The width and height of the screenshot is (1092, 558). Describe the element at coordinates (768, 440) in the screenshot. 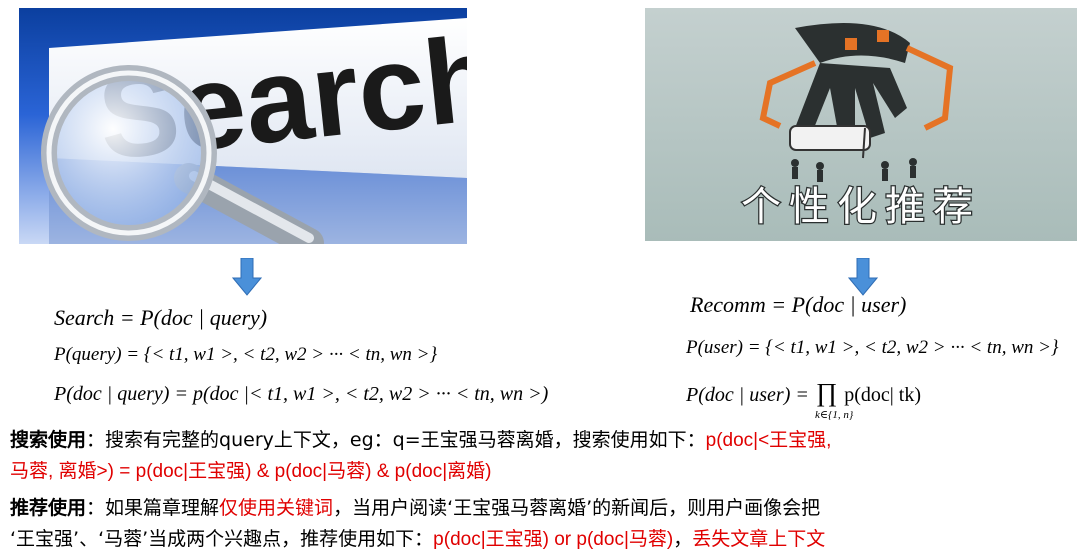

I see `search-usage-formula-a: p(doc|<王宝强,` at that location.